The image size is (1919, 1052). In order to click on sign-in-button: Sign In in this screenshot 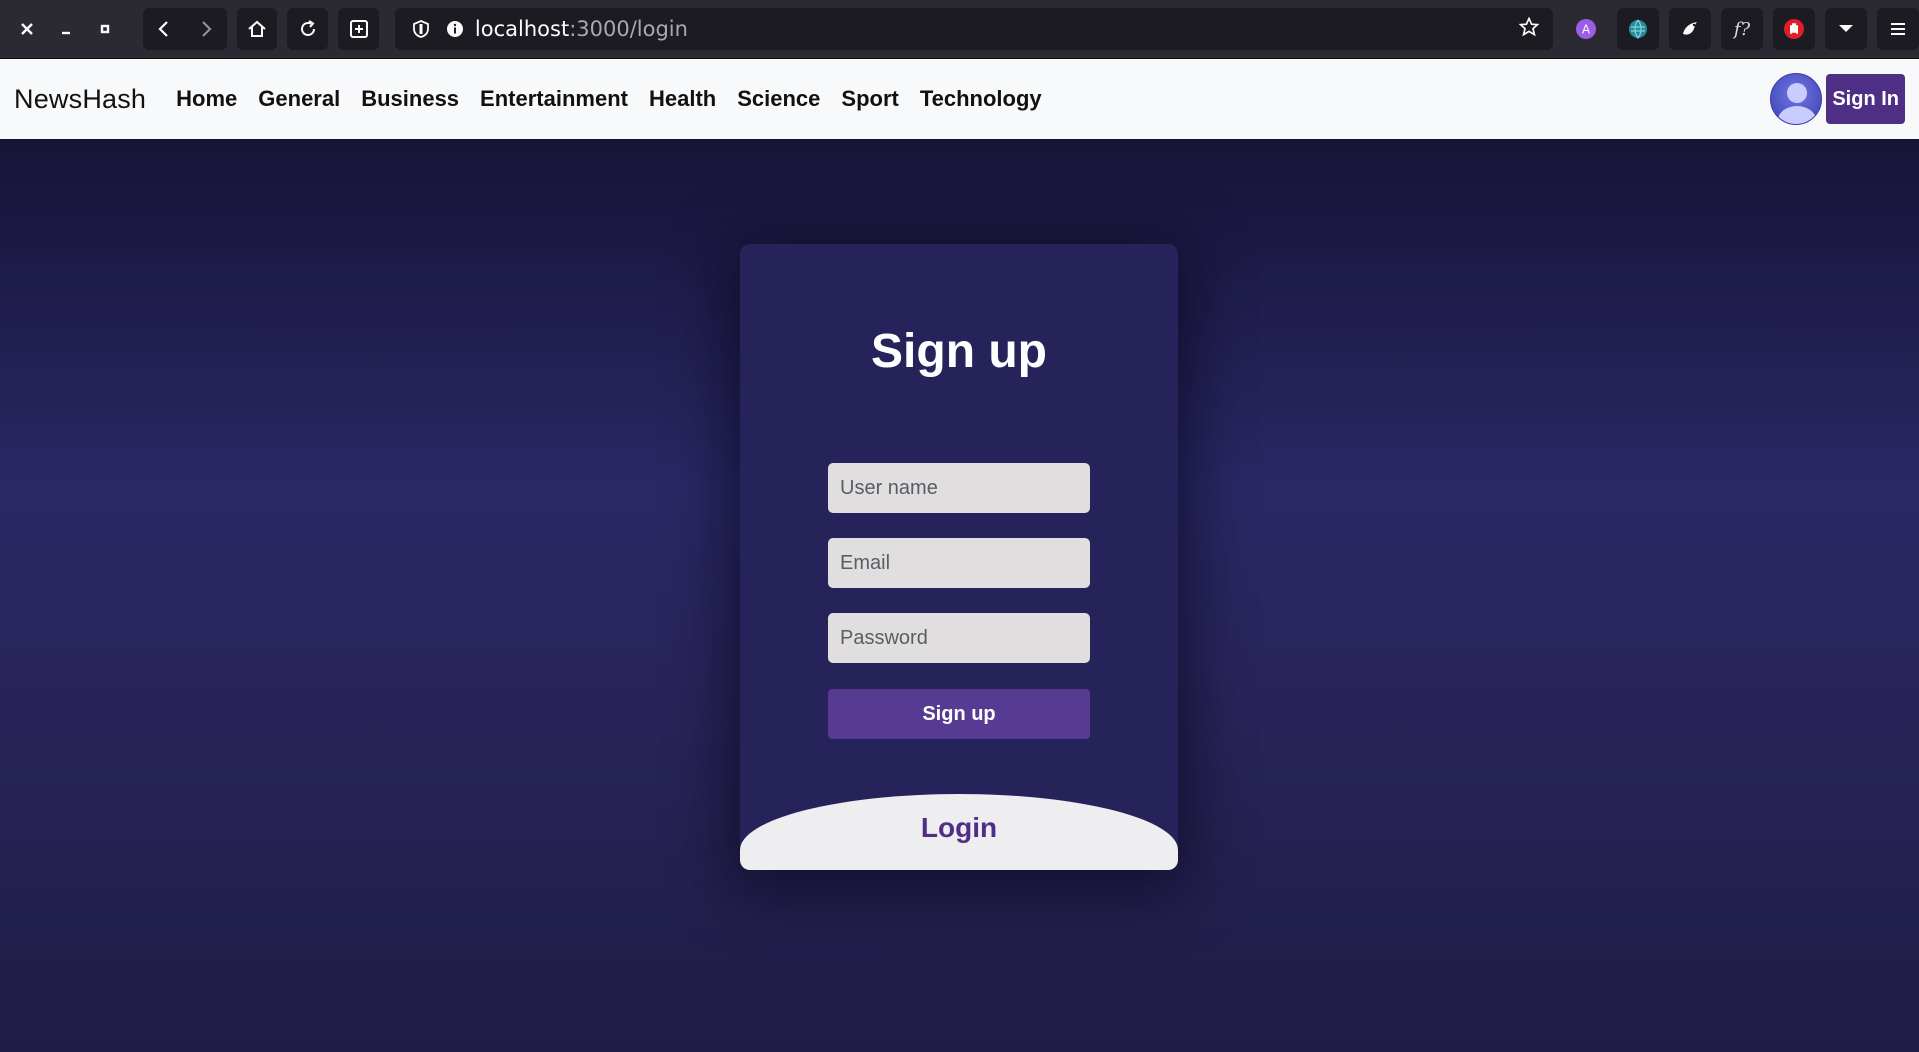, I will do `click(1865, 99)`.